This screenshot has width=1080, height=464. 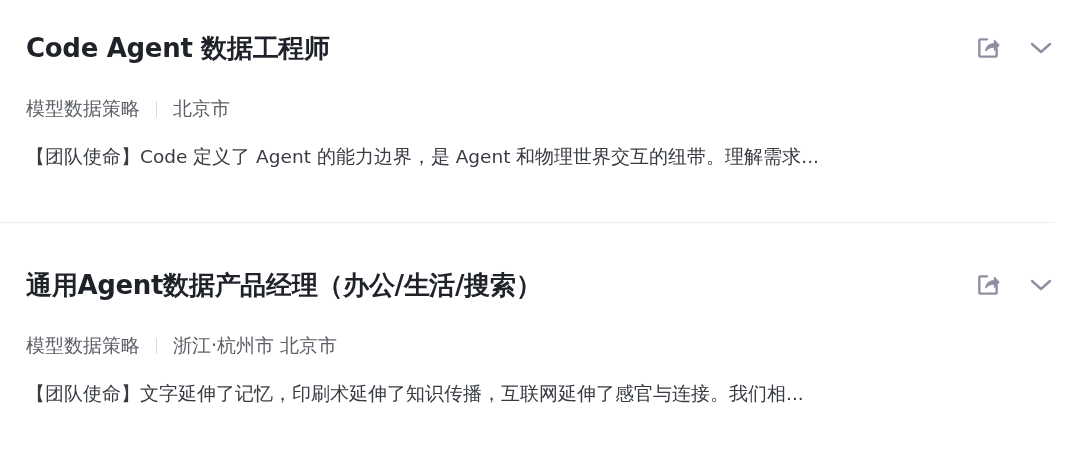 I want to click on job-title: Code Agent 数据工程师, so click(x=178, y=48).